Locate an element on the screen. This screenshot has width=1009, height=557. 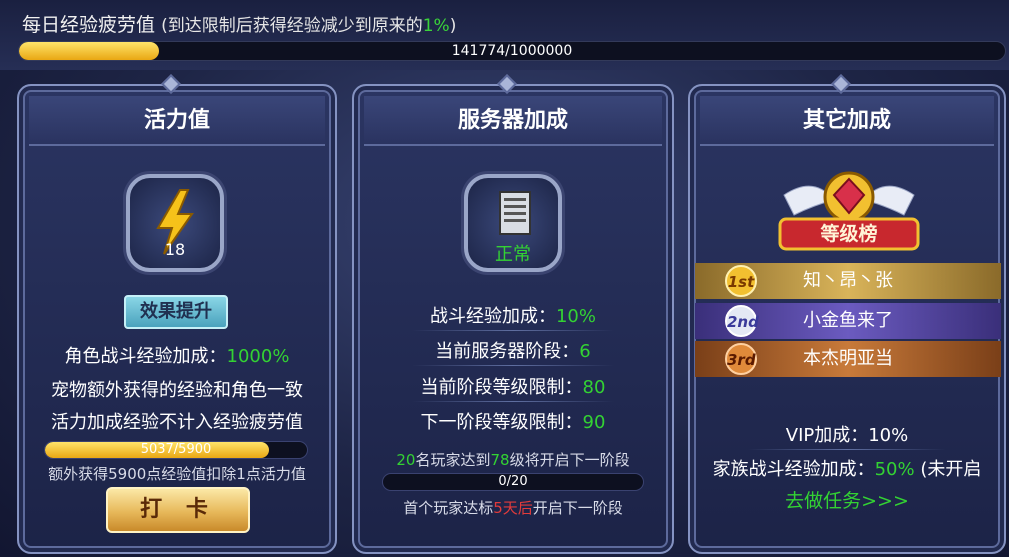
combat-exp-bonus-row: 角色战斗经验加成：1000% is located at coordinates (177, 355).